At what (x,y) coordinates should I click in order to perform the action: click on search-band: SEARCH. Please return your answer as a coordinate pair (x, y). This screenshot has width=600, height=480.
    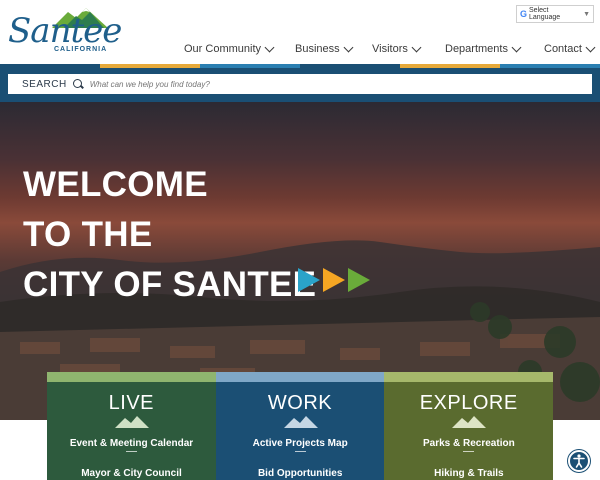
    Looking at the image, I should click on (300, 85).